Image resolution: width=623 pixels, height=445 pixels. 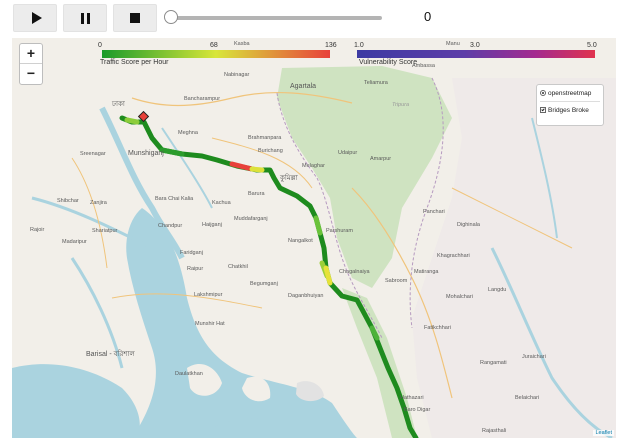 What do you see at coordinates (195, 269) in the screenshot?
I see `place-label: Raipur` at bounding box center [195, 269].